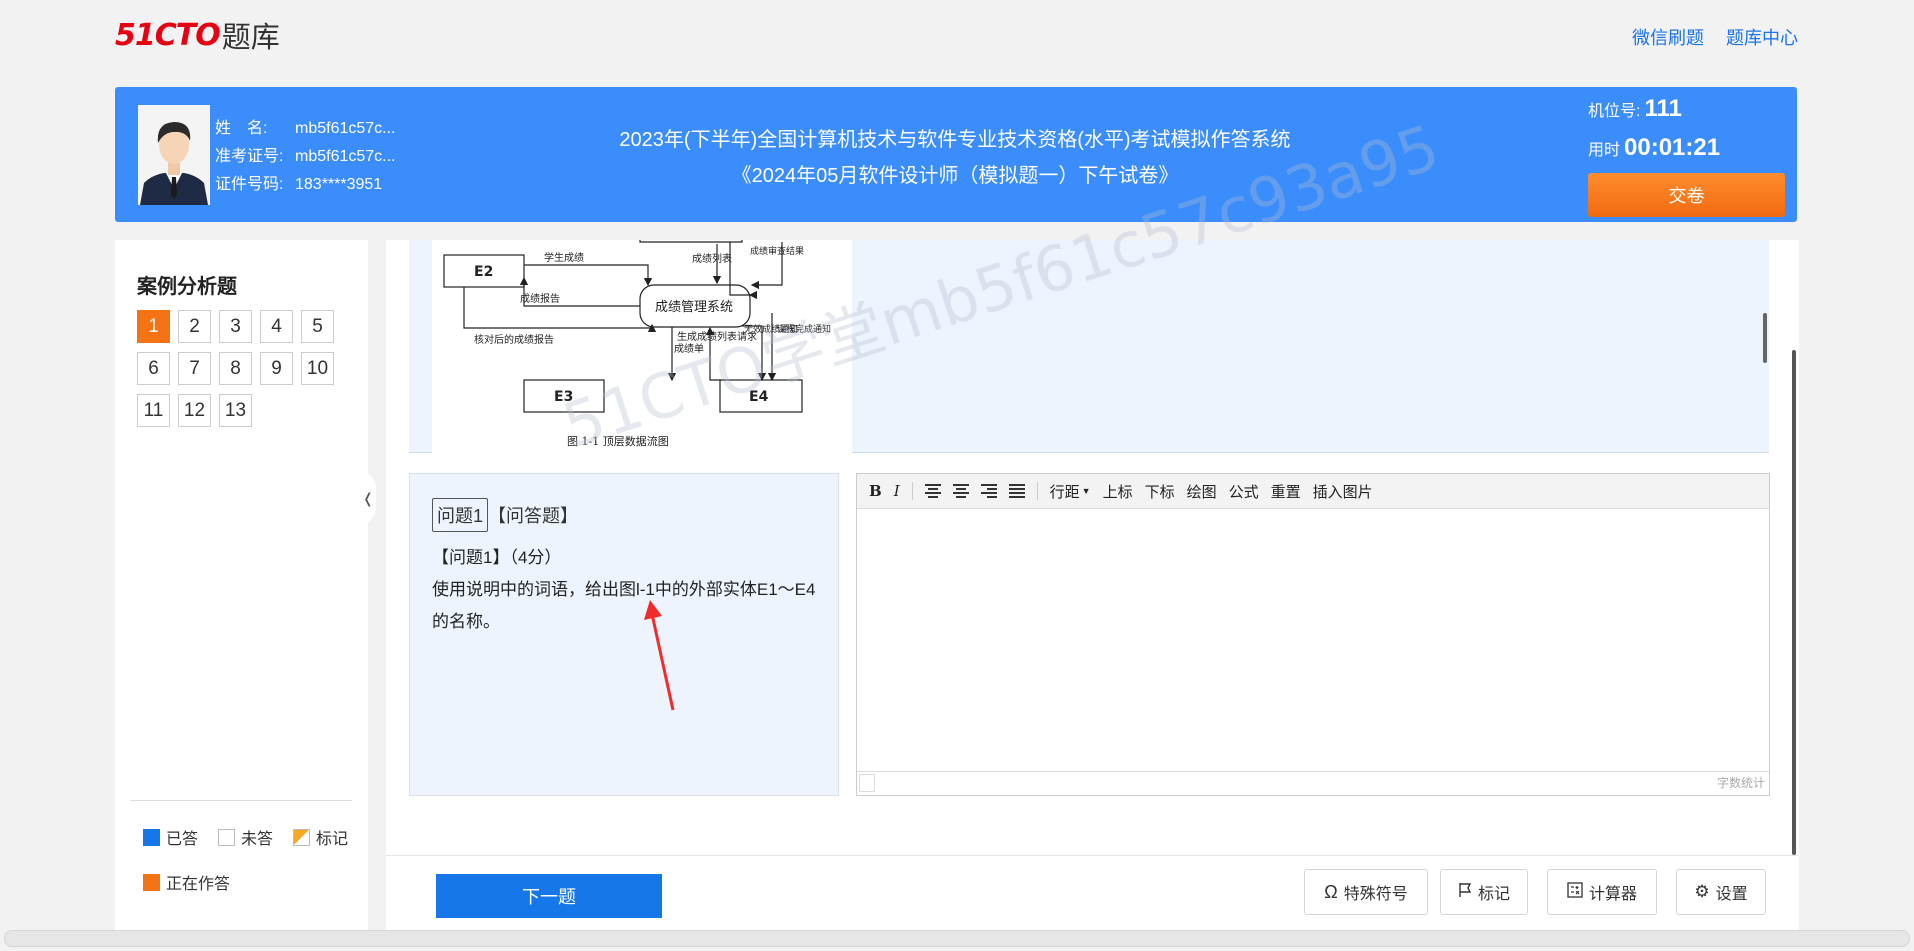 The height and width of the screenshot is (951, 1914). Describe the element at coordinates (533, 516) in the screenshot. I see `question-type: 【问答题】` at that location.